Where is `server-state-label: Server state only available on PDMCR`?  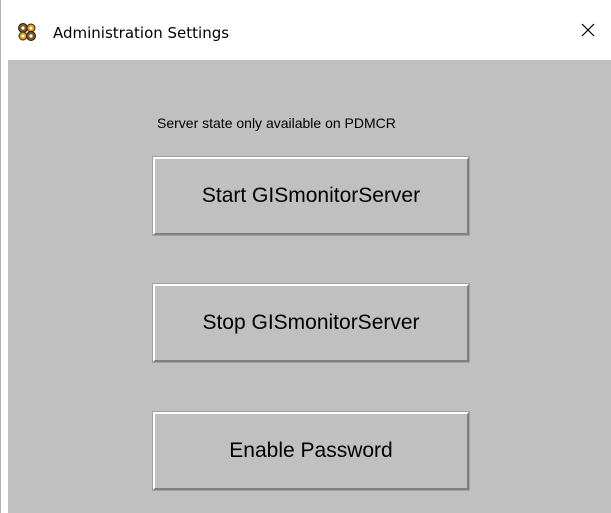
server-state-label: Server state only available on PDMCR is located at coordinates (276, 123).